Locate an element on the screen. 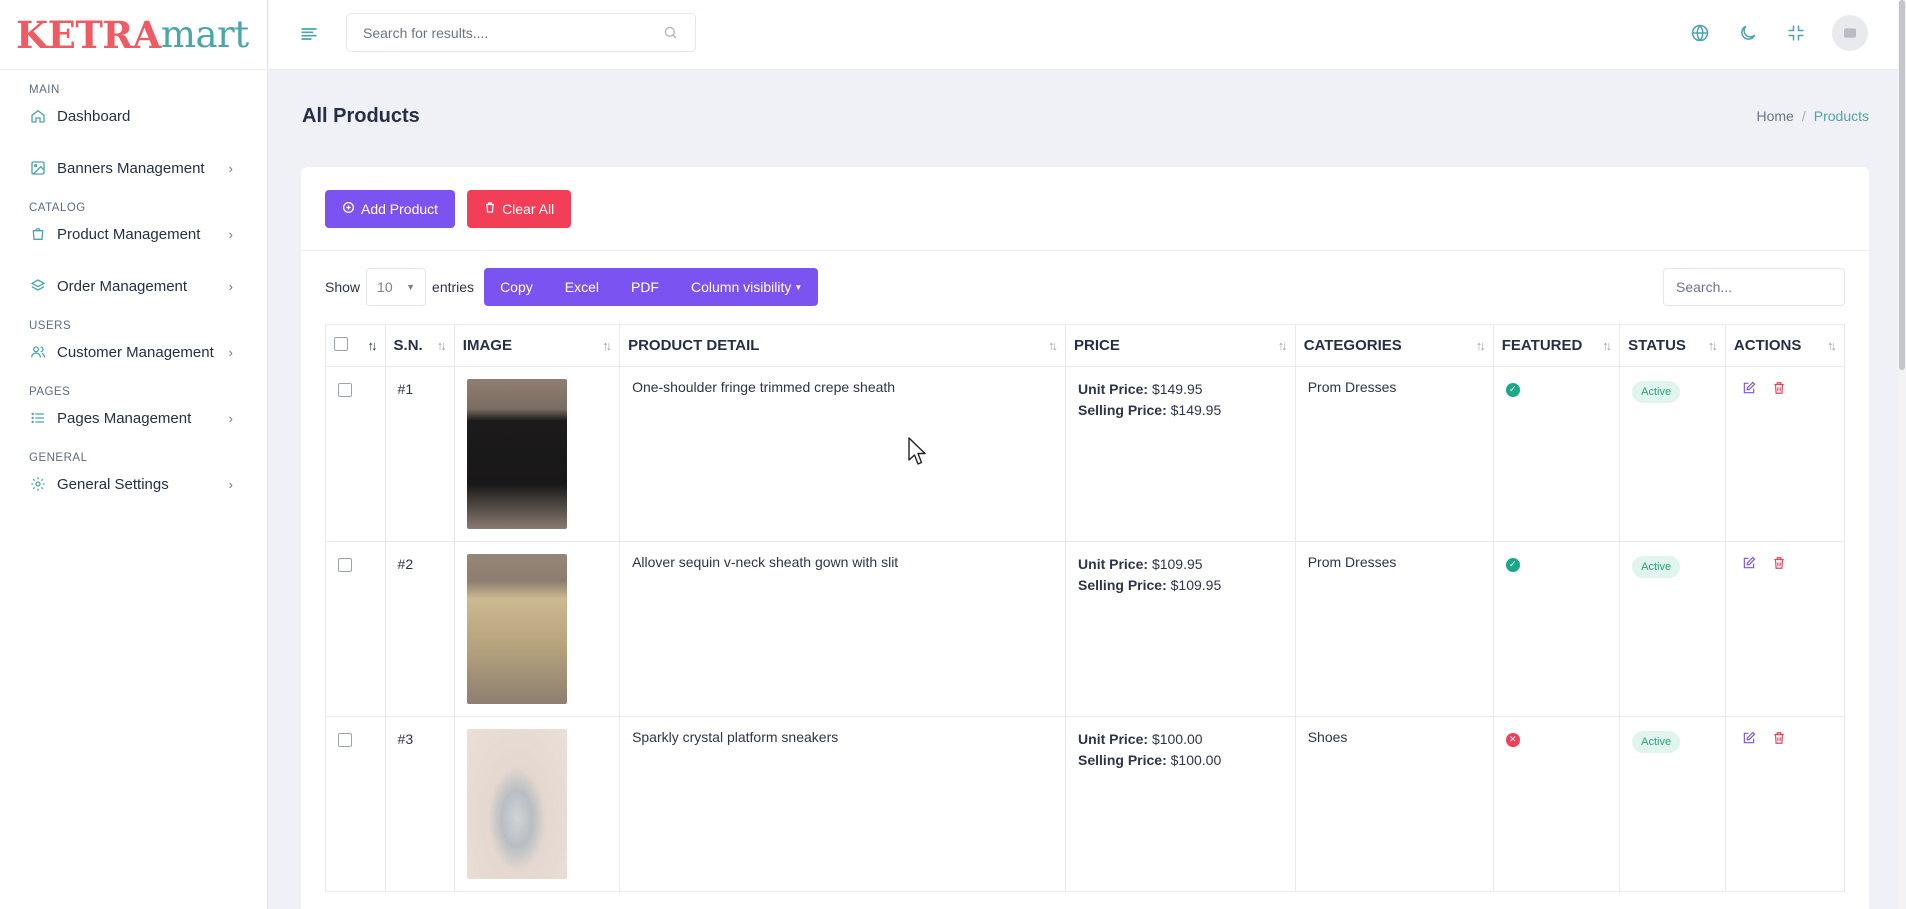  moon-icon is located at coordinates (1748, 33).